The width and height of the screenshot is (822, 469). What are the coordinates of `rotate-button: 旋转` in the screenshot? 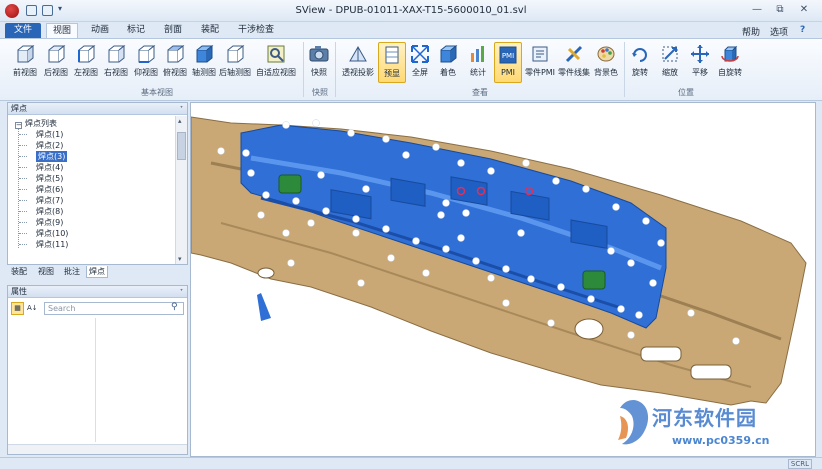 It's located at (640, 62).